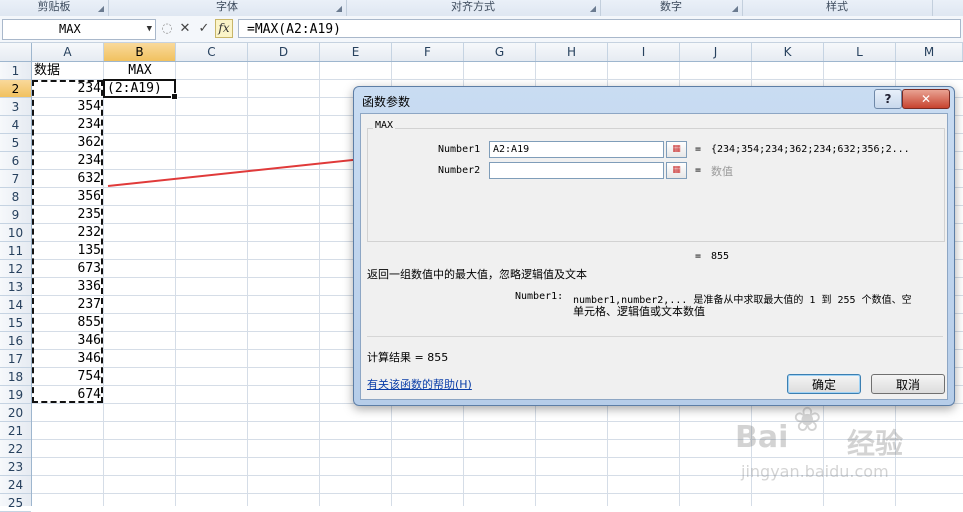 The height and width of the screenshot is (512, 963). I want to click on row-header: 16, so click(15, 341).